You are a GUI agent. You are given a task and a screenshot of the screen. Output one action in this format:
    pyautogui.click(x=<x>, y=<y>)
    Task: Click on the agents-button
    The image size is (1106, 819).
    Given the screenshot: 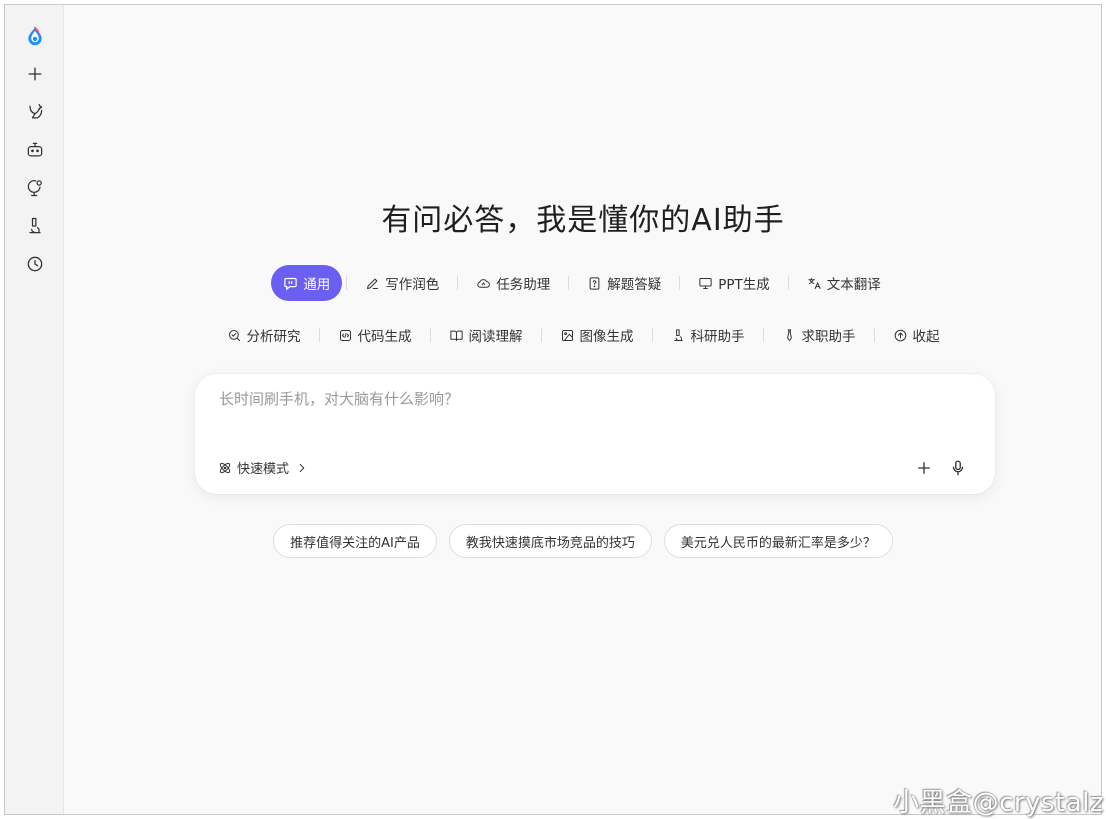 What is the action you would take?
    pyautogui.click(x=35, y=150)
    